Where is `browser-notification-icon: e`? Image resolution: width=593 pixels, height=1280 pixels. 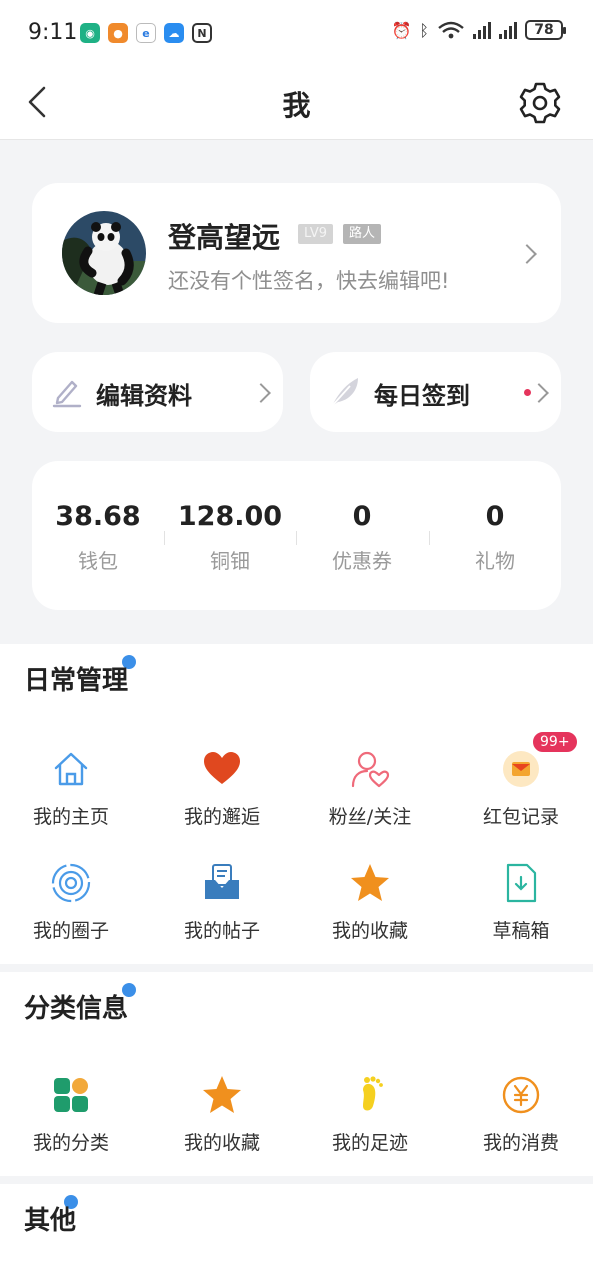 browser-notification-icon: e is located at coordinates (146, 33).